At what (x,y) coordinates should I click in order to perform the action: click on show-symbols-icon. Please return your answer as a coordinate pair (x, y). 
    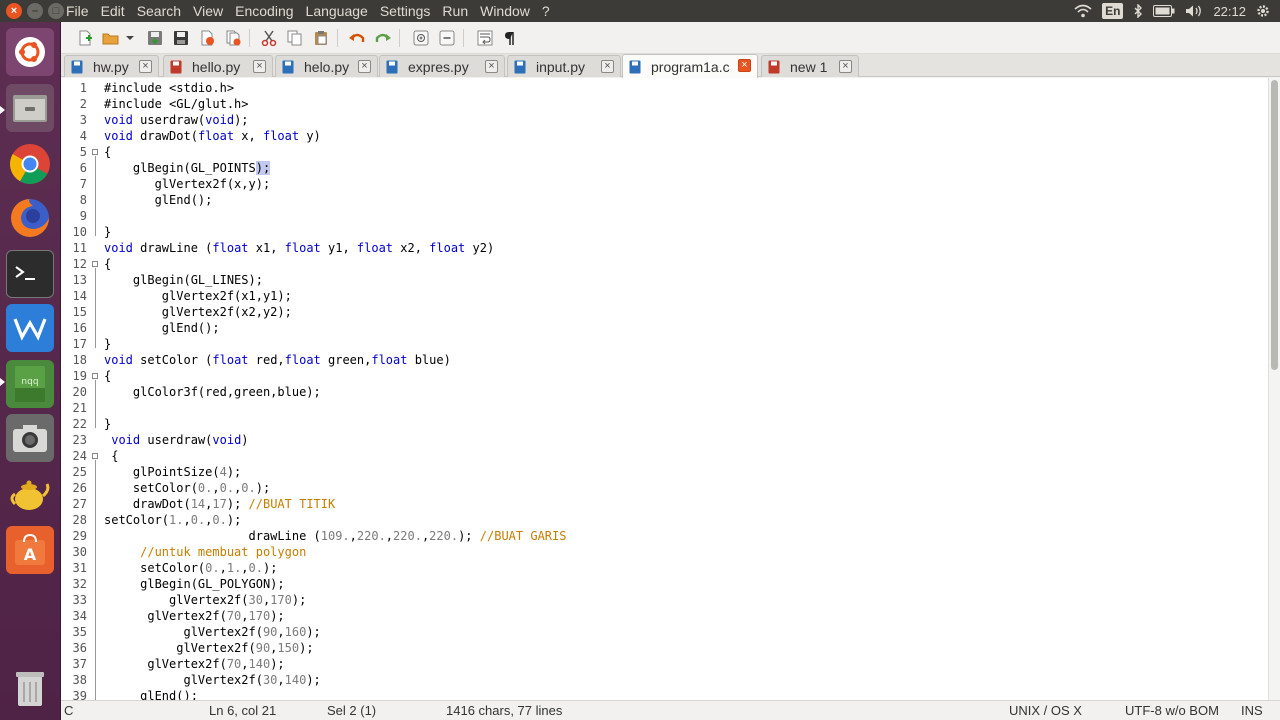
    Looking at the image, I should click on (511, 38).